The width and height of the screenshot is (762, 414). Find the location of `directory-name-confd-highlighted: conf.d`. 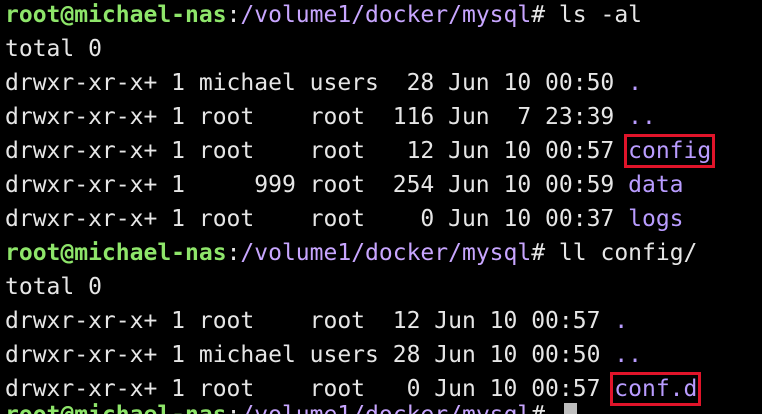

directory-name-confd-highlighted: conf.d is located at coordinates (656, 389).